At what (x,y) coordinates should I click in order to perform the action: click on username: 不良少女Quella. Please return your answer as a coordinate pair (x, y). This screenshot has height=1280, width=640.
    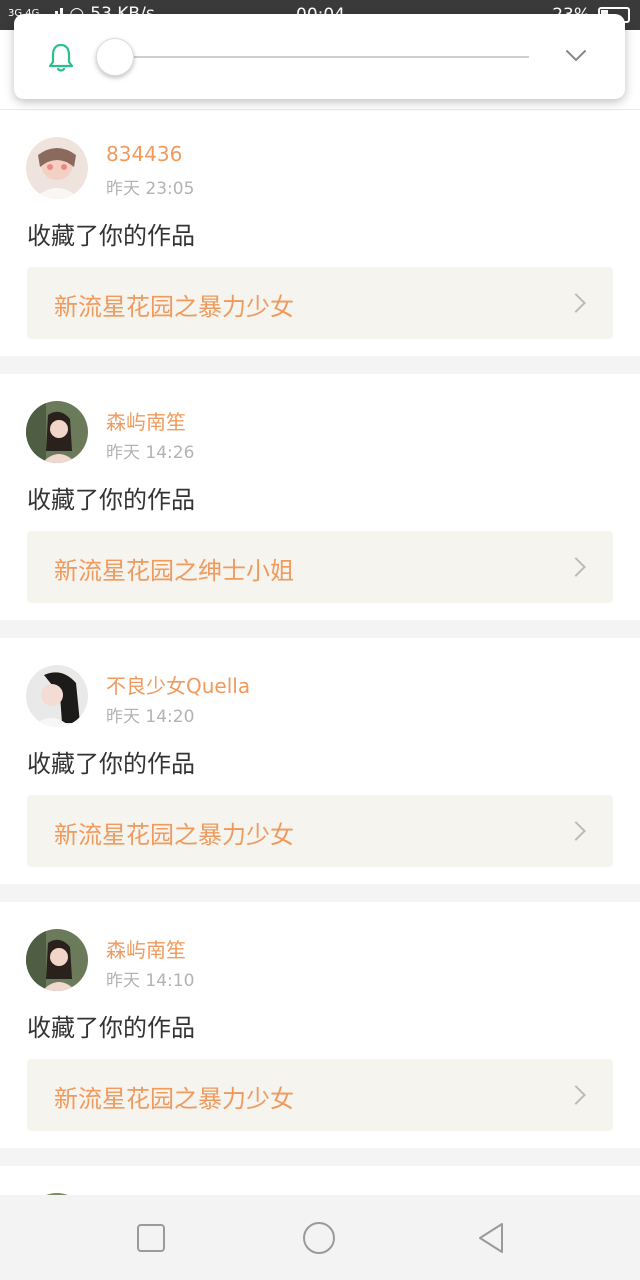
    Looking at the image, I should click on (178, 684).